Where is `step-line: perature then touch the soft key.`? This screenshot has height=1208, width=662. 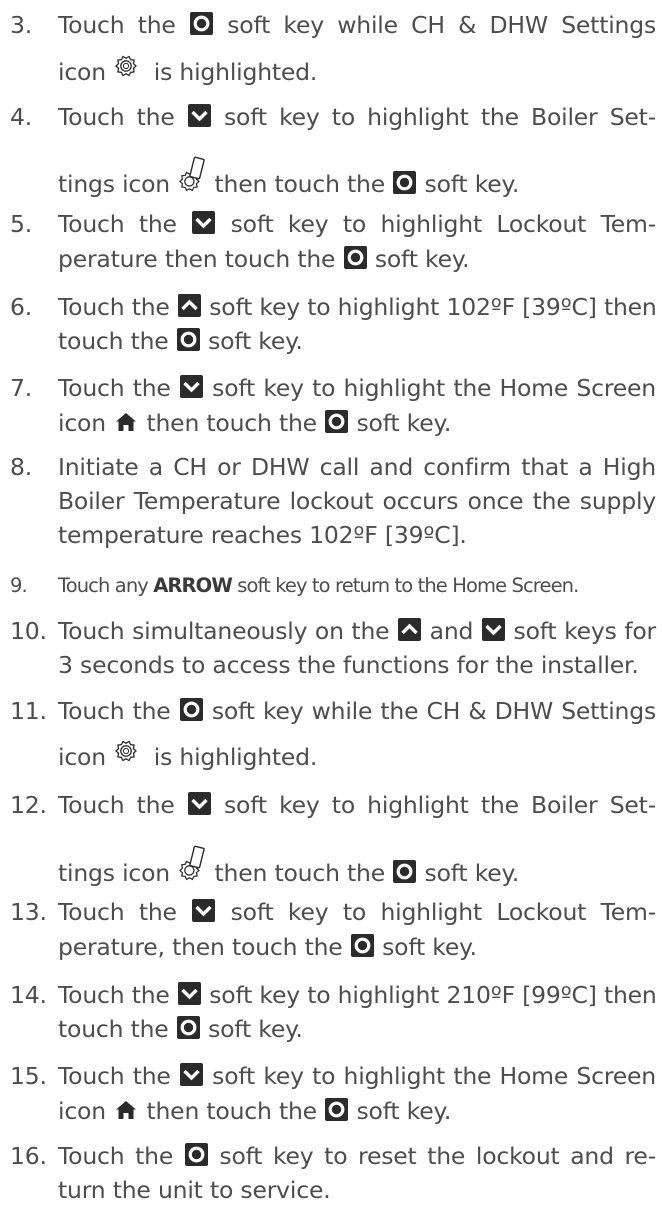 step-line: perature then touch the soft key. is located at coordinates (357, 259).